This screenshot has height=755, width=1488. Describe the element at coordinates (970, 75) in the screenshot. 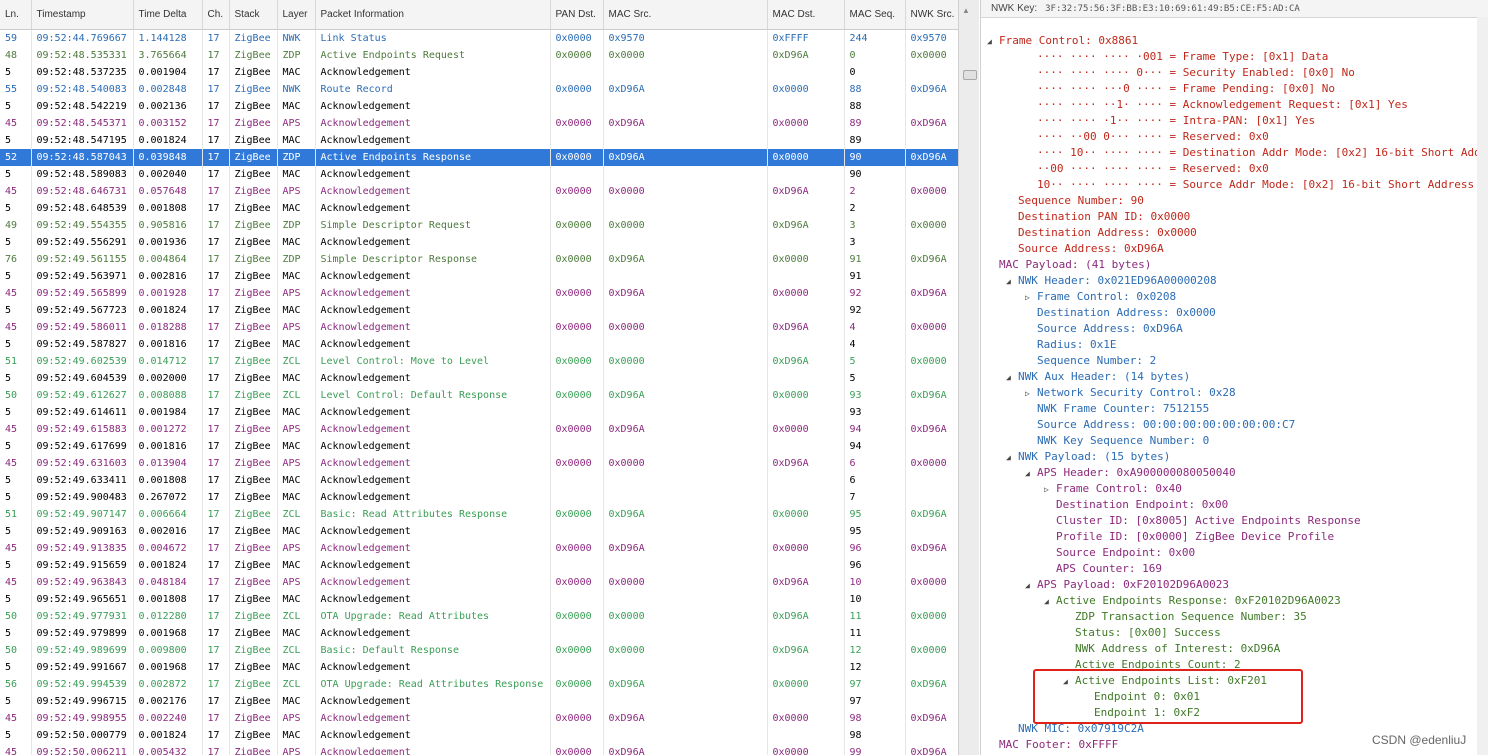

I see `scrollbar-thumb` at that location.